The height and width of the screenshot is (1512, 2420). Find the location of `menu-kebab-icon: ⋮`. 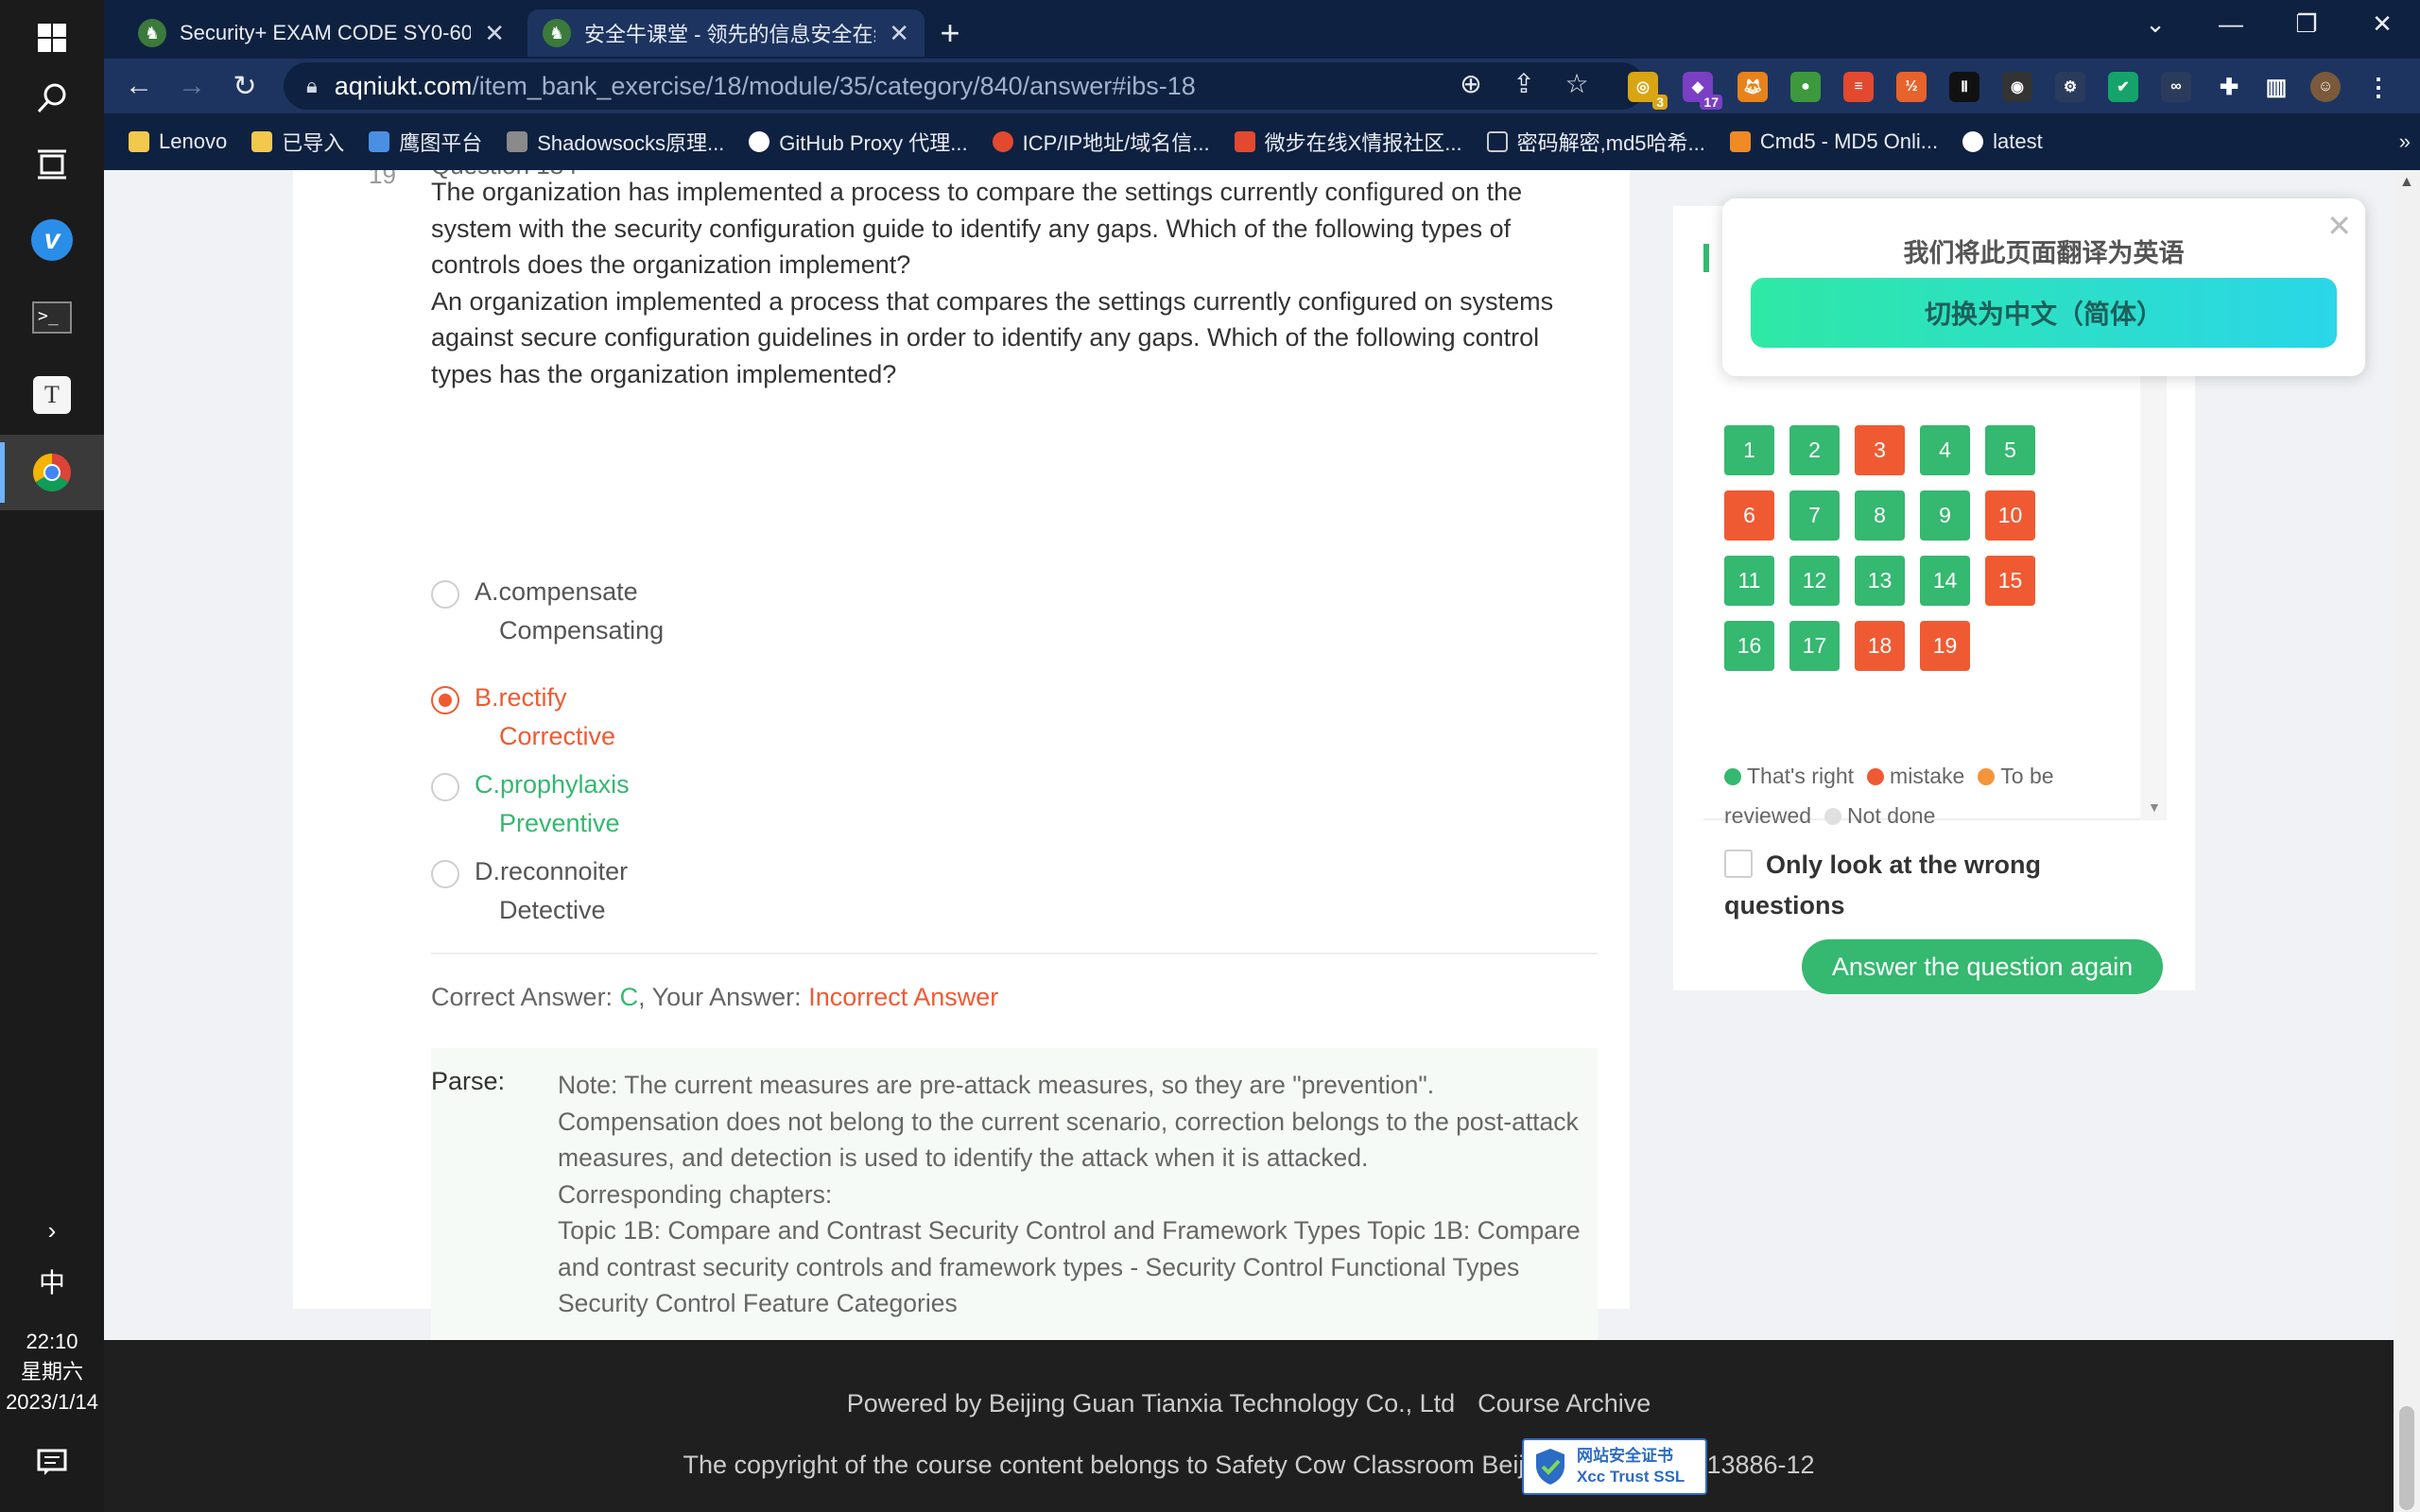

menu-kebab-icon: ⋮ is located at coordinates (2378, 87).